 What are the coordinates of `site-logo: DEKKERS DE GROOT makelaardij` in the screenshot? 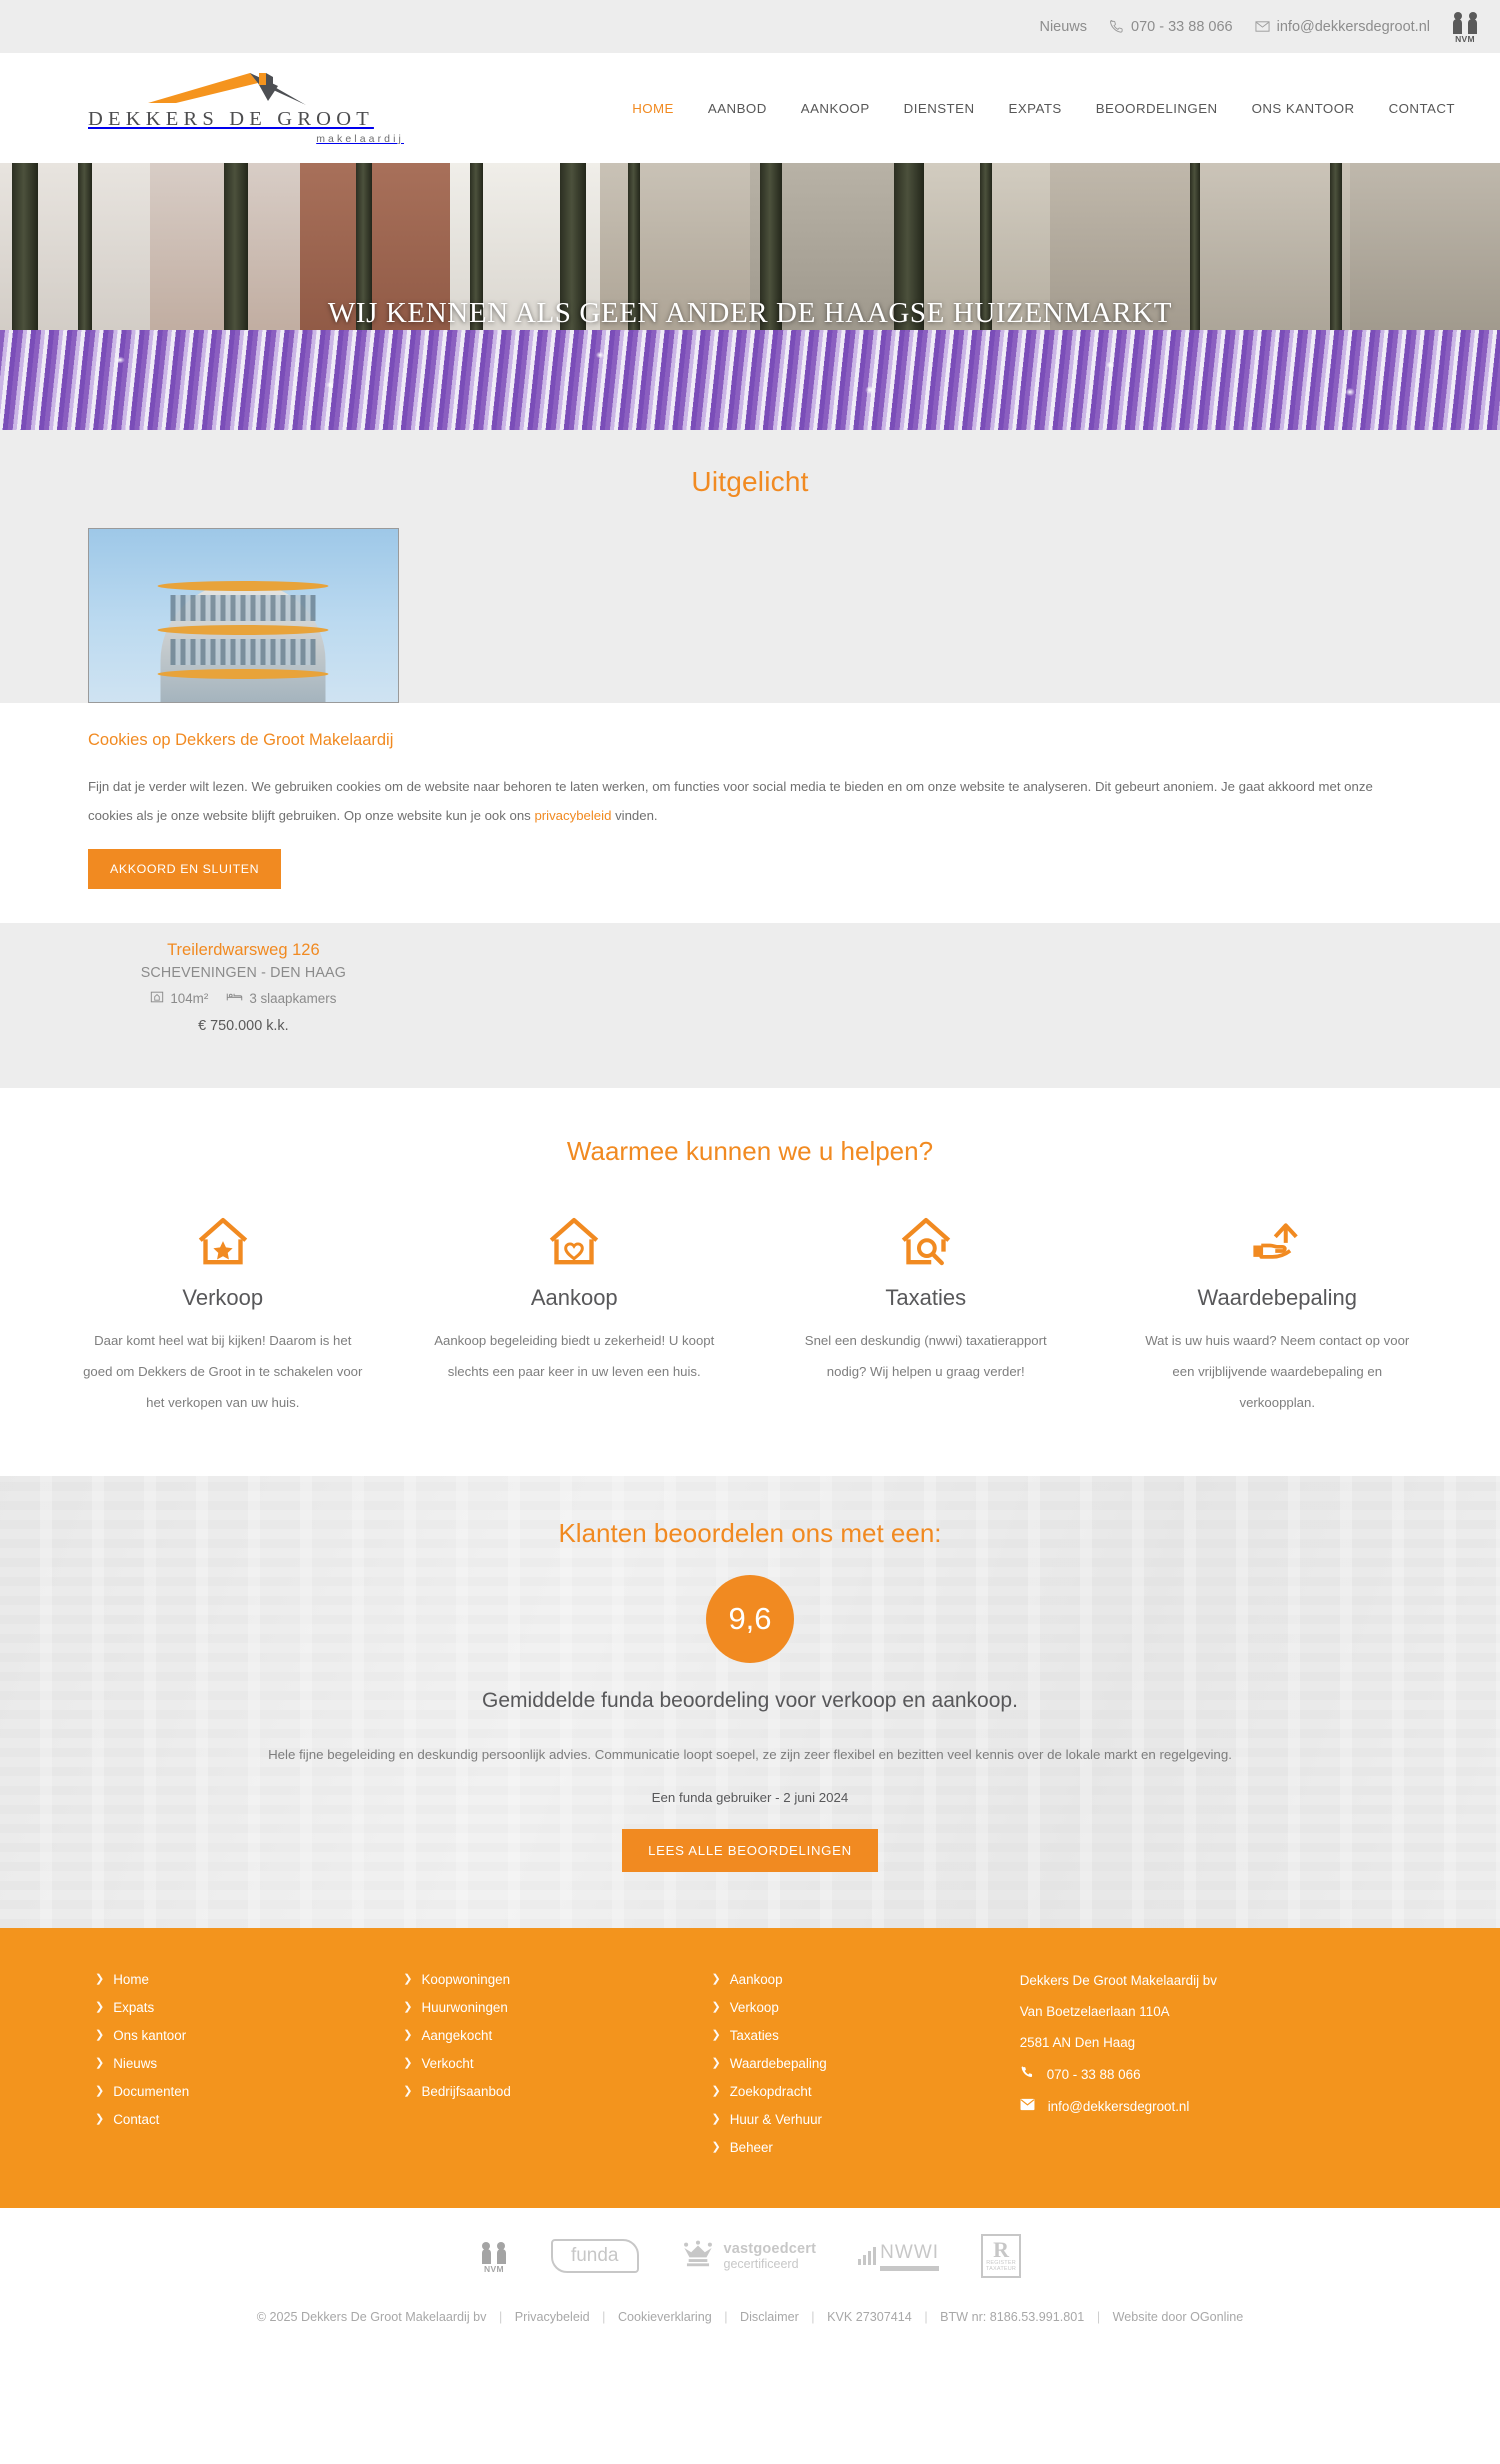 It's located at (248, 108).